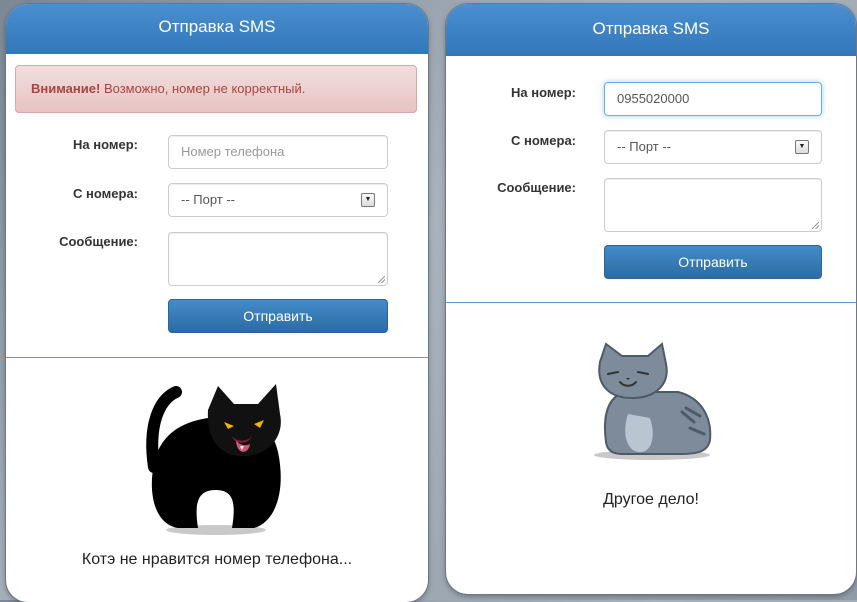 The height and width of the screenshot is (602, 857). I want to click on calm-gray-cat-icon, so click(653, 401).